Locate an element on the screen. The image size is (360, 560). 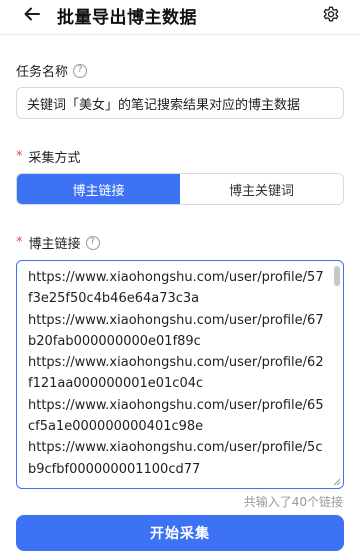
resize-handle-icon is located at coordinates (337, 482).